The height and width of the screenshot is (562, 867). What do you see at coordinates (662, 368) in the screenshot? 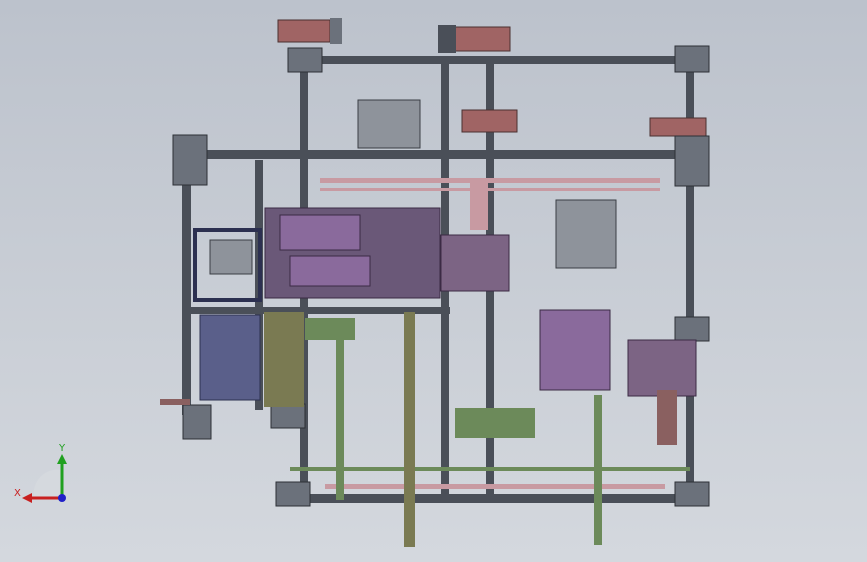
I see `plate-purple-right` at bounding box center [662, 368].